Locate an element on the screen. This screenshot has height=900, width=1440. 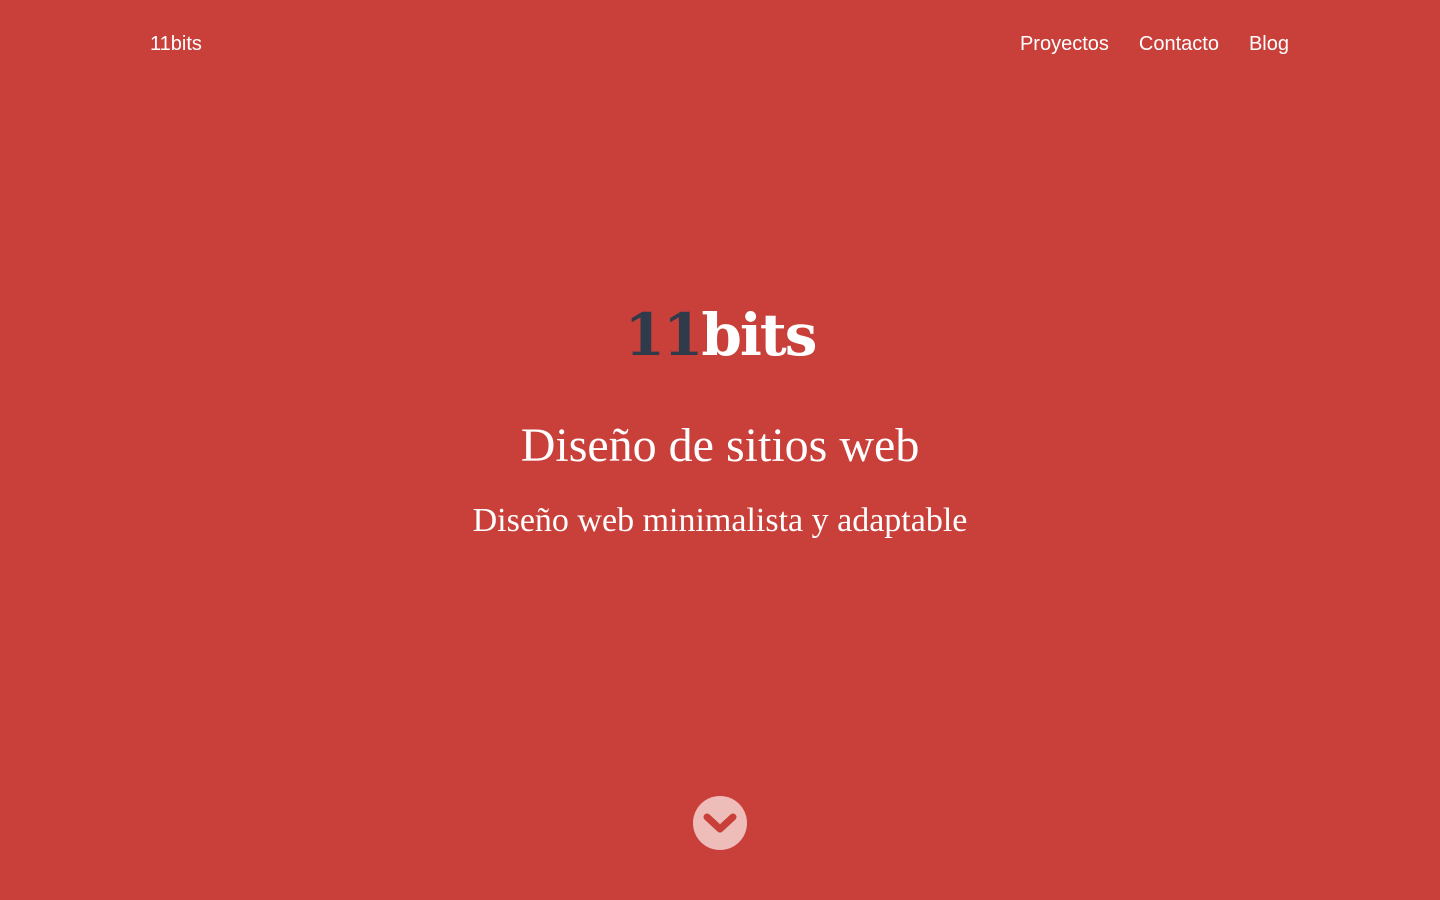
main-nav: Proyectos Contacto Blog is located at coordinates (1154, 44).